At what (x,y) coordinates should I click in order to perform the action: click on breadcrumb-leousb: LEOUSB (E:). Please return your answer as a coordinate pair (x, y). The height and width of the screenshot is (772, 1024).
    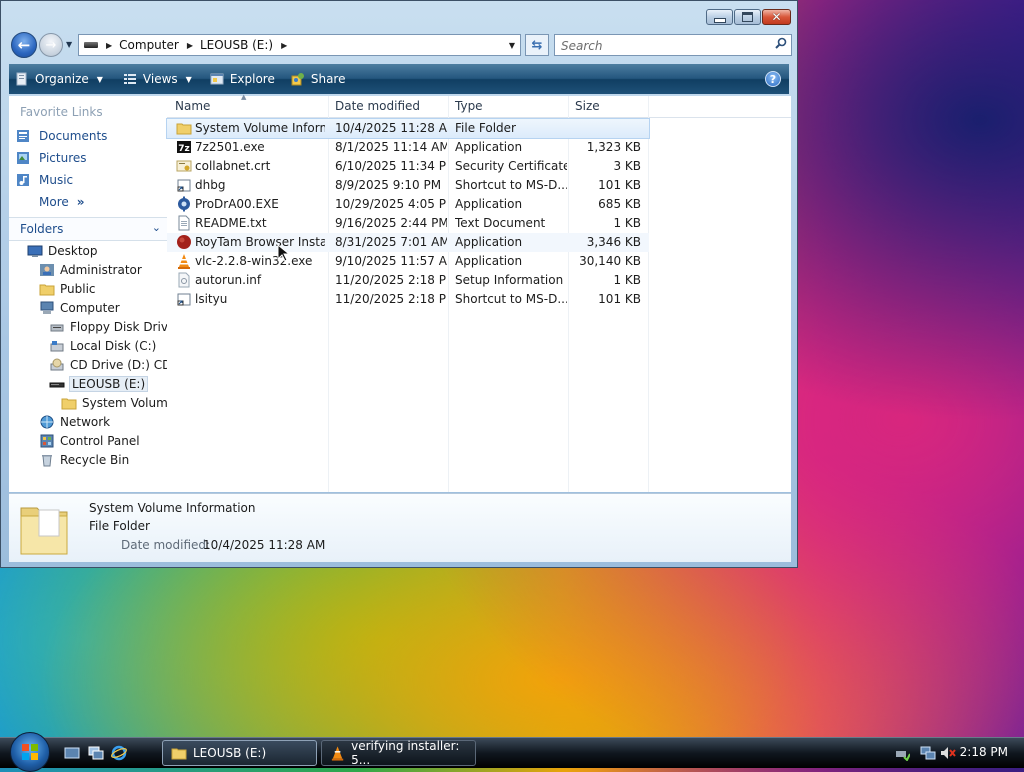
    Looking at the image, I should click on (236, 45).